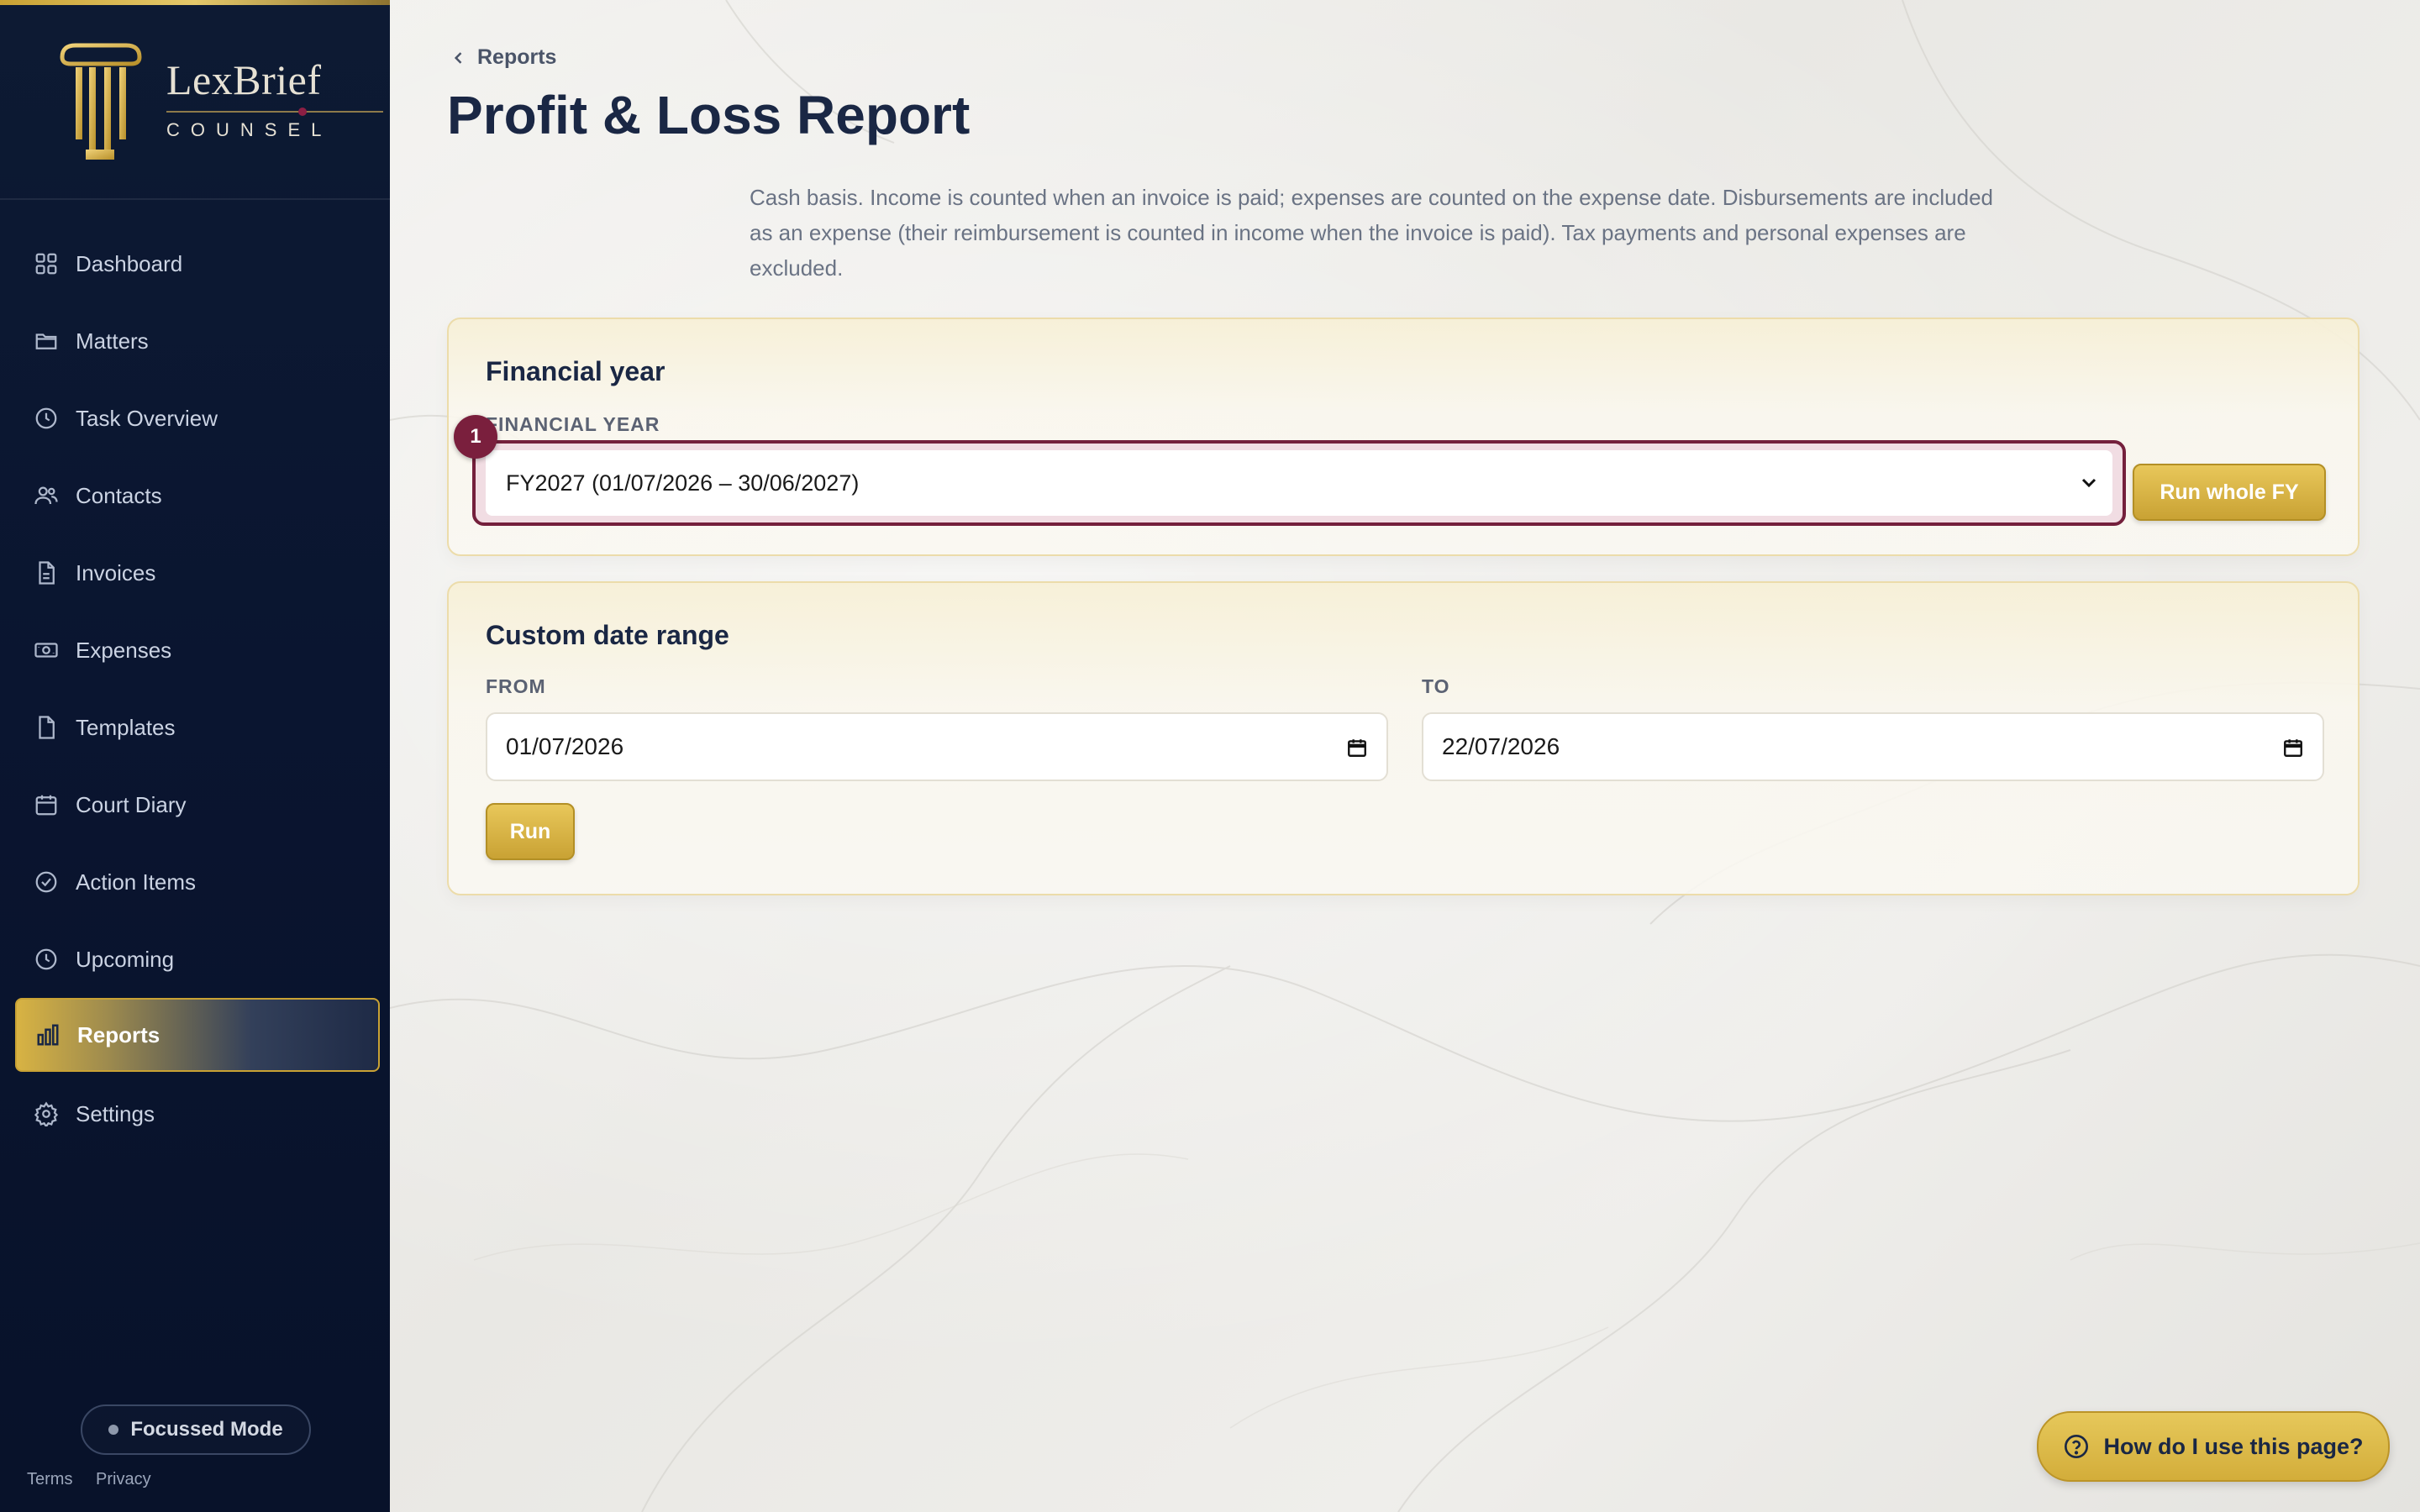 This screenshot has height=1512, width=2420. I want to click on breadcrumb: Reports, so click(503, 57).